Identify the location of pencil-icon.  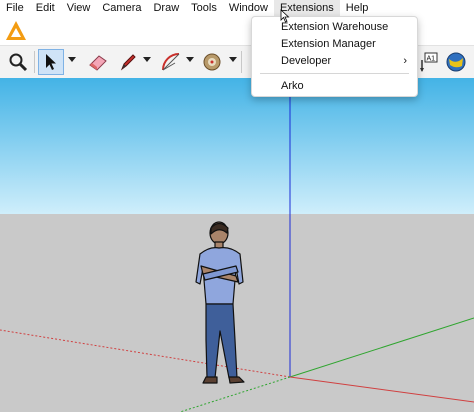
(128, 62).